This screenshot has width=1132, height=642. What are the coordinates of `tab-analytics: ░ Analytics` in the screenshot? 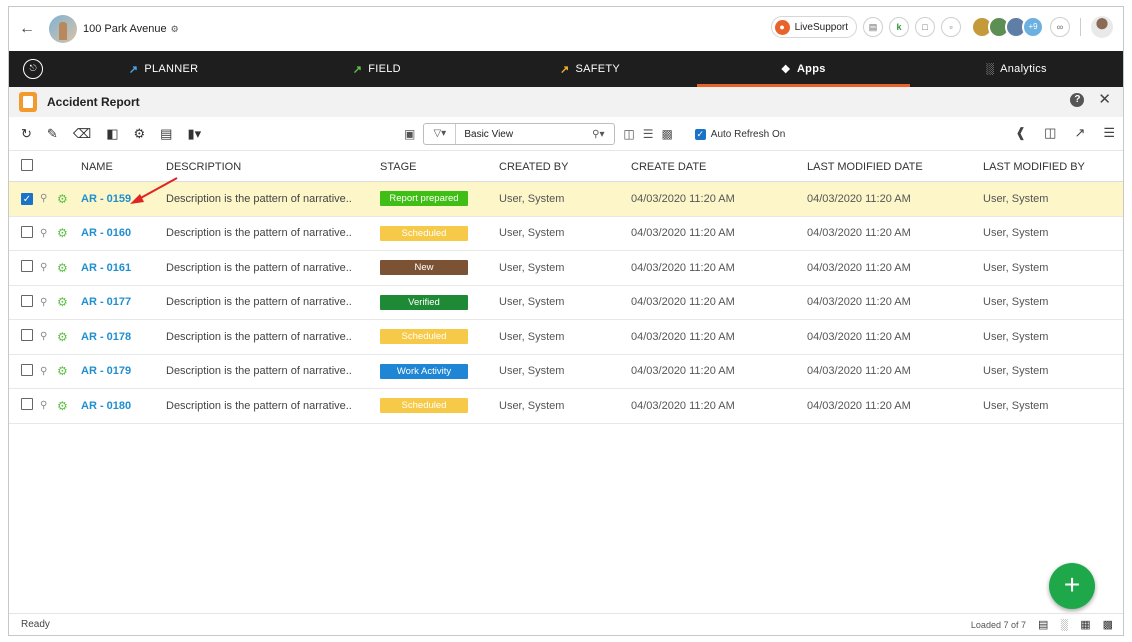 It's located at (1016, 69).